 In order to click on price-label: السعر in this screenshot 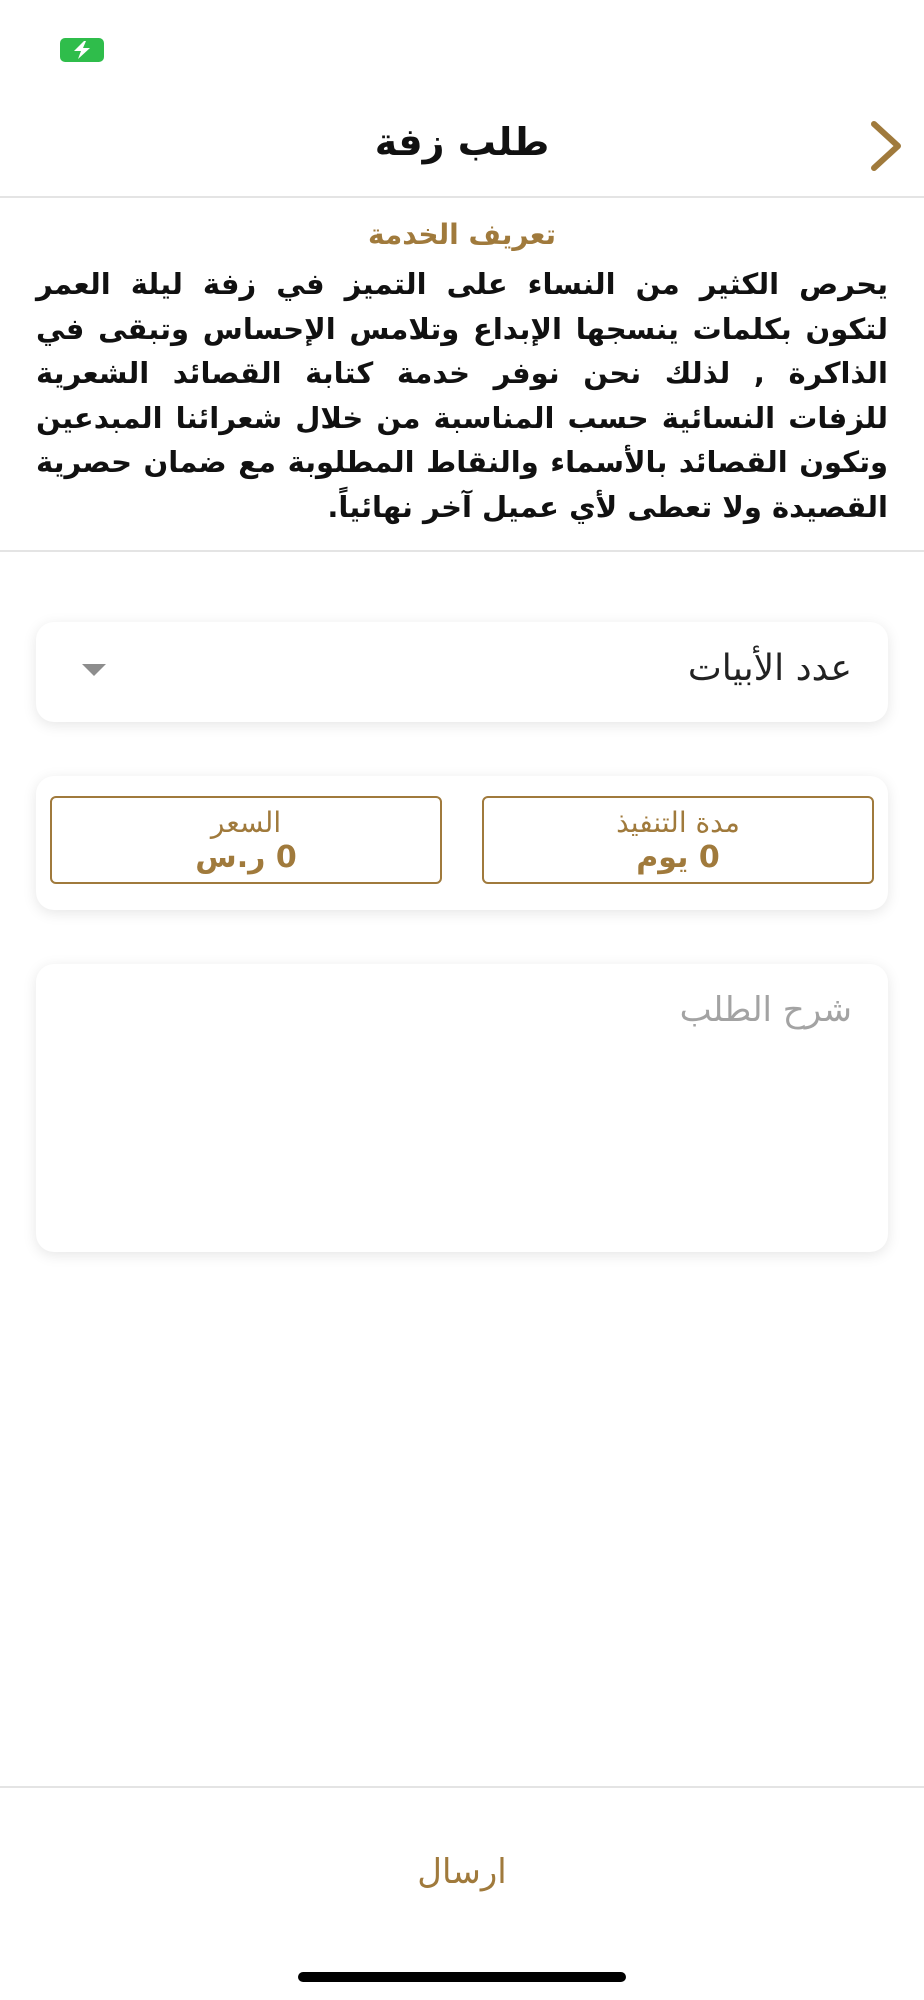, I will do `click(246, 822)`.